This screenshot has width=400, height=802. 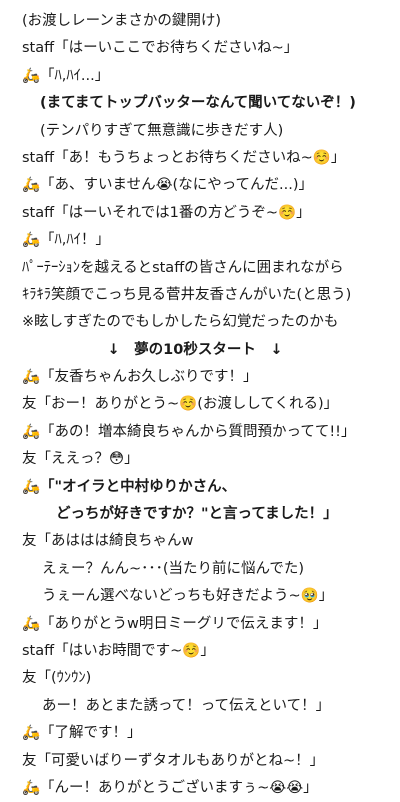 What do you see at coordinates (180, 322) in the screenshot?
I see `text-line: ※眩しすぎたのでもしかしたら幻覚だったのかも` at bounding box center [180, 322].